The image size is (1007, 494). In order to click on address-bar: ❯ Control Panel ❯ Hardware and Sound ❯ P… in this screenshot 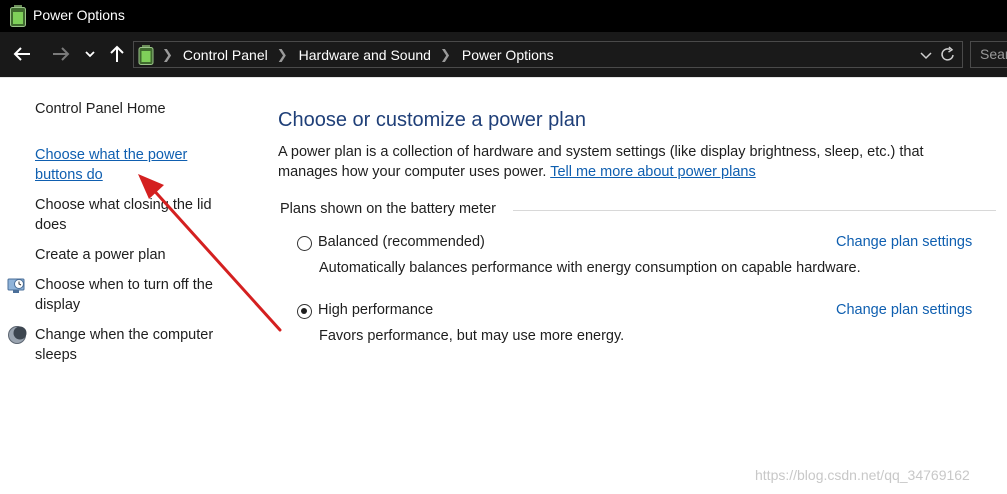, I will do `click(548, 54)`.